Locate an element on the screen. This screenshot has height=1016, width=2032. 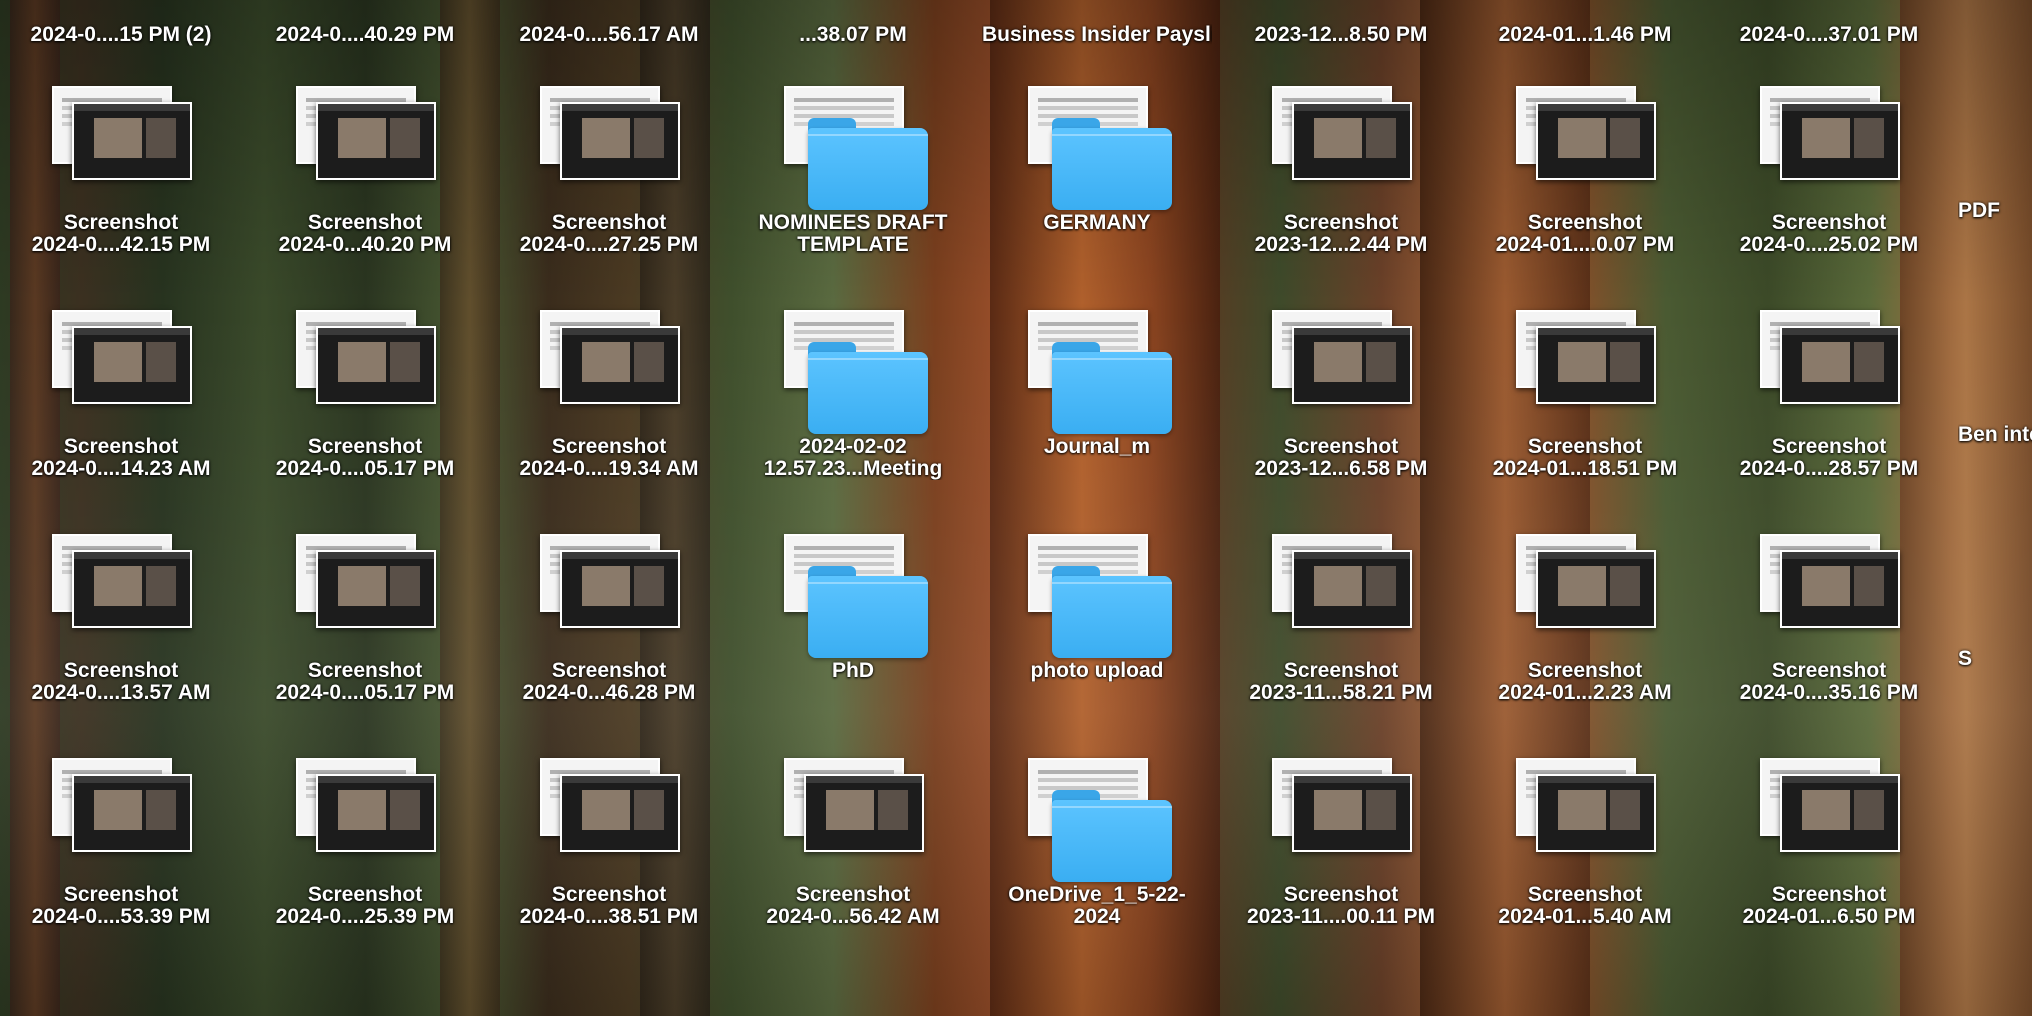
desktop-file: Screenshot 2023-12...6.58 PM is located at coordinates (1341, 416).